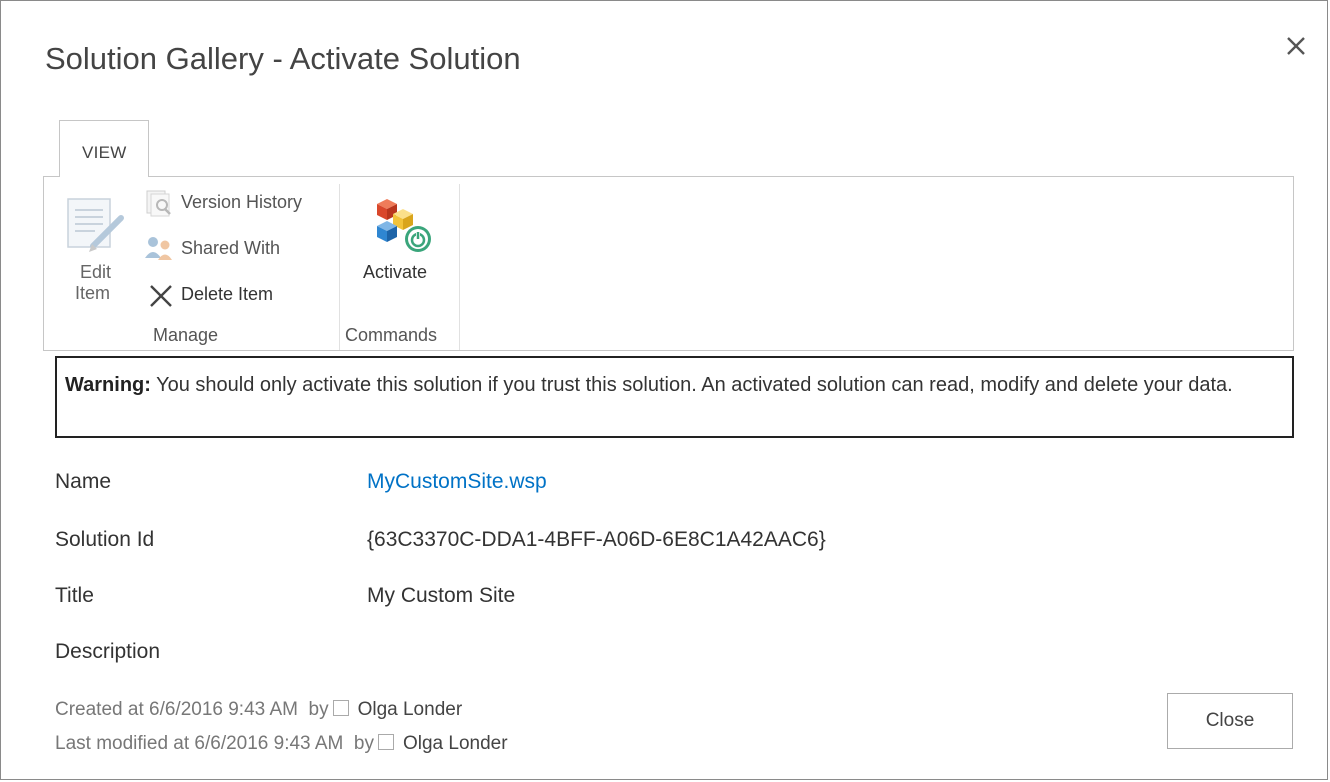  Describe the element at coordinates (158, 248) in the screenshot. I see `shared-users-icon` at that location.